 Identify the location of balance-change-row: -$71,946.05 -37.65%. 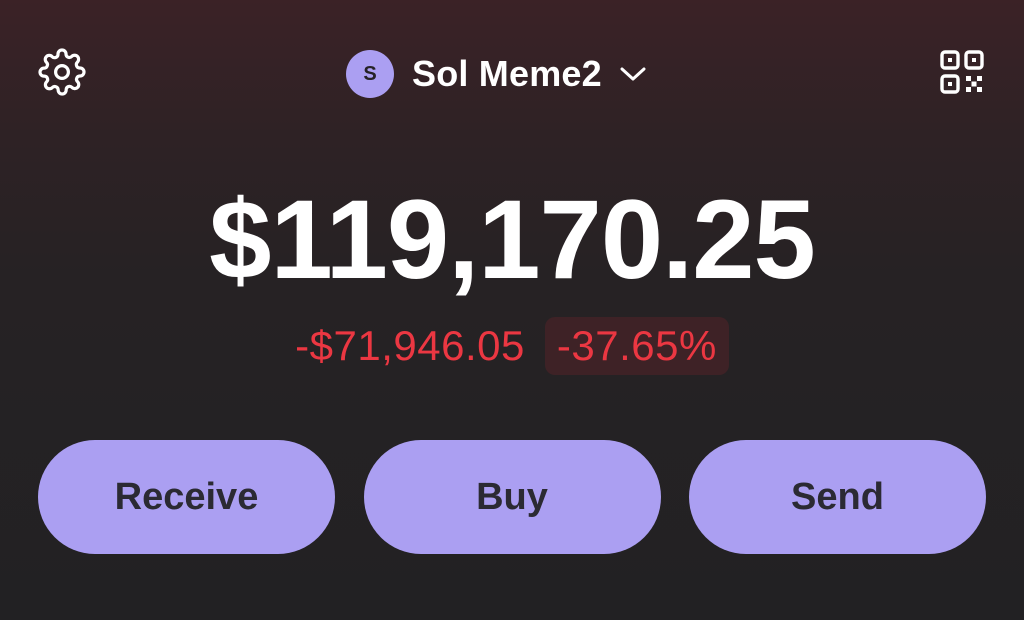
(512, 346).